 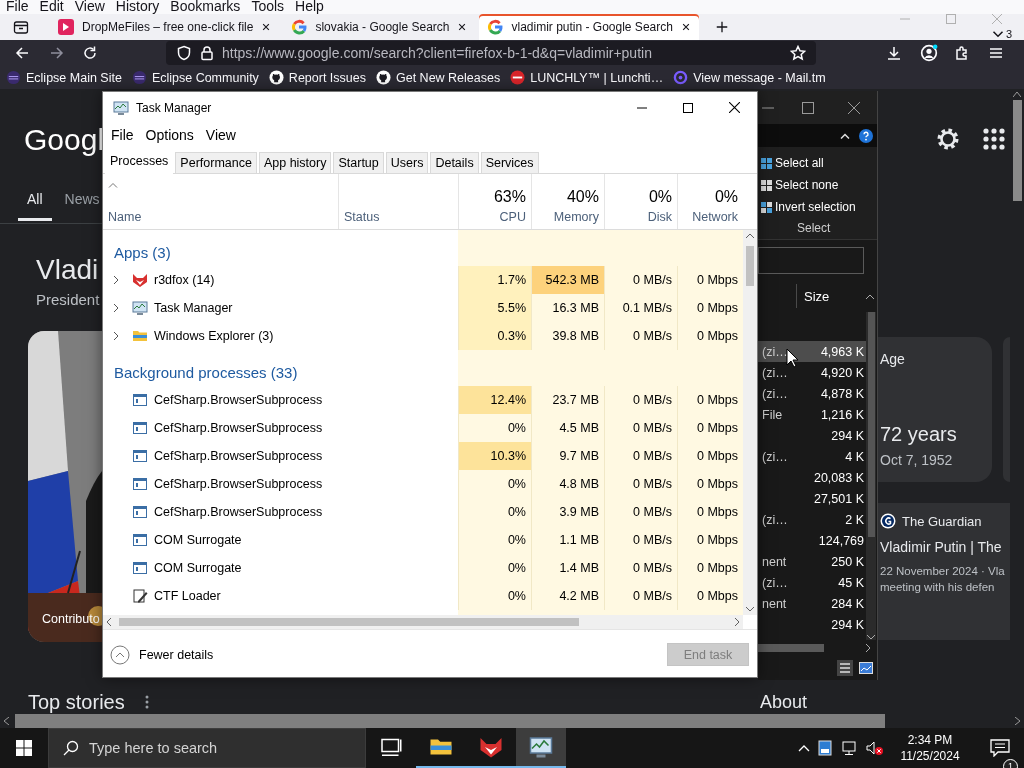 What do you see at coordinates (24, 748) in the screenshot?
I see `windows-logo-icon` at bounding box center [24, 748].